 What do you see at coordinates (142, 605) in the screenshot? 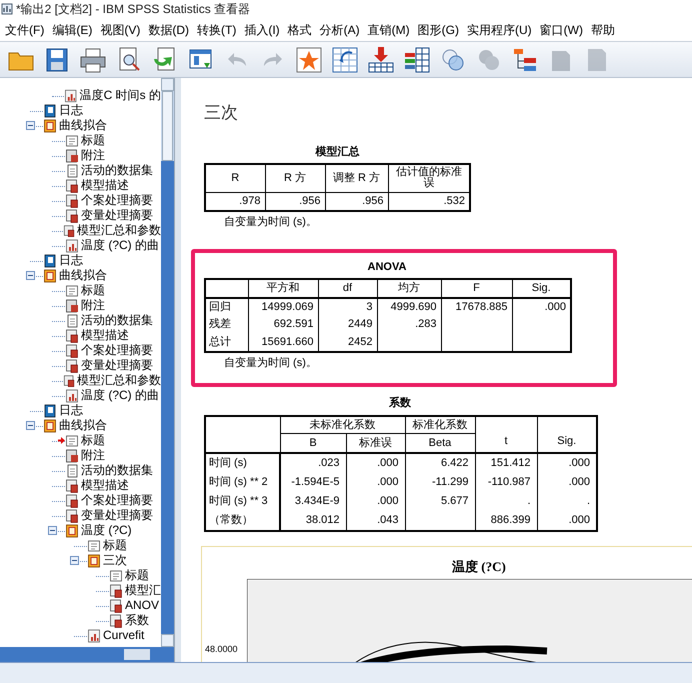
I see `outline-item: ANOV` at bounding box center [142, 605].